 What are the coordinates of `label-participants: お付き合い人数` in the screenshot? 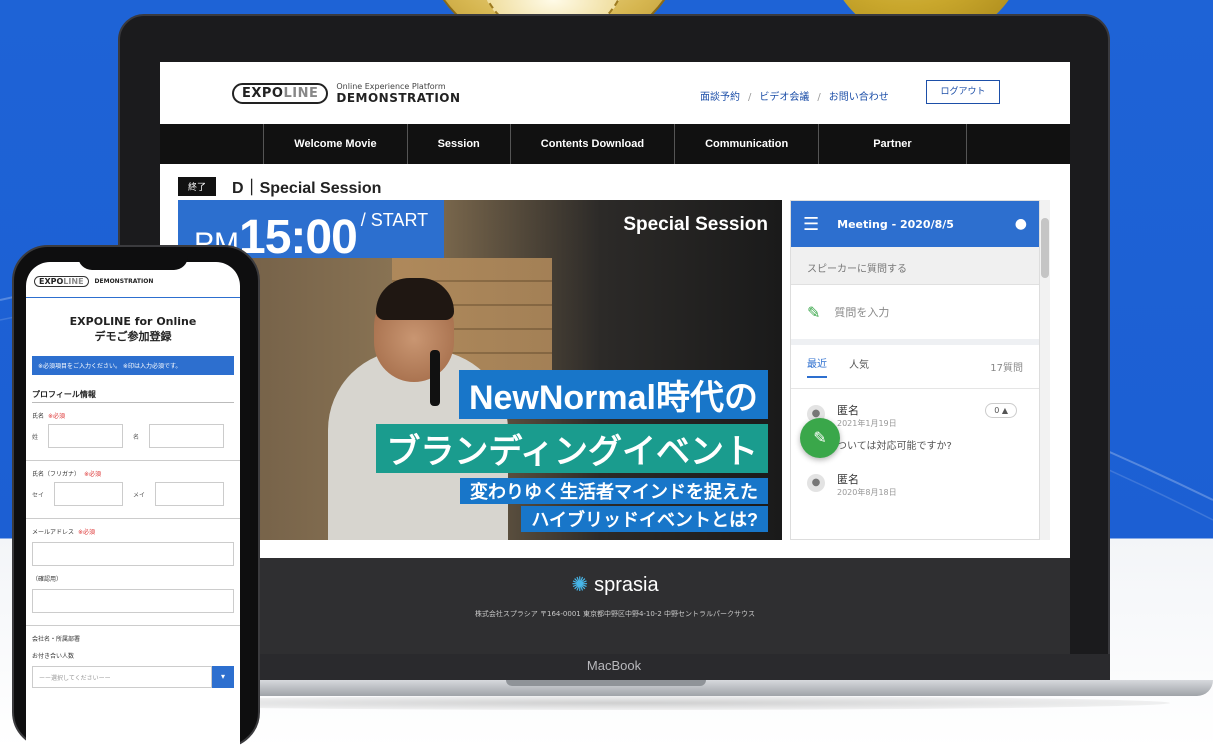 It's located at (53, 656).